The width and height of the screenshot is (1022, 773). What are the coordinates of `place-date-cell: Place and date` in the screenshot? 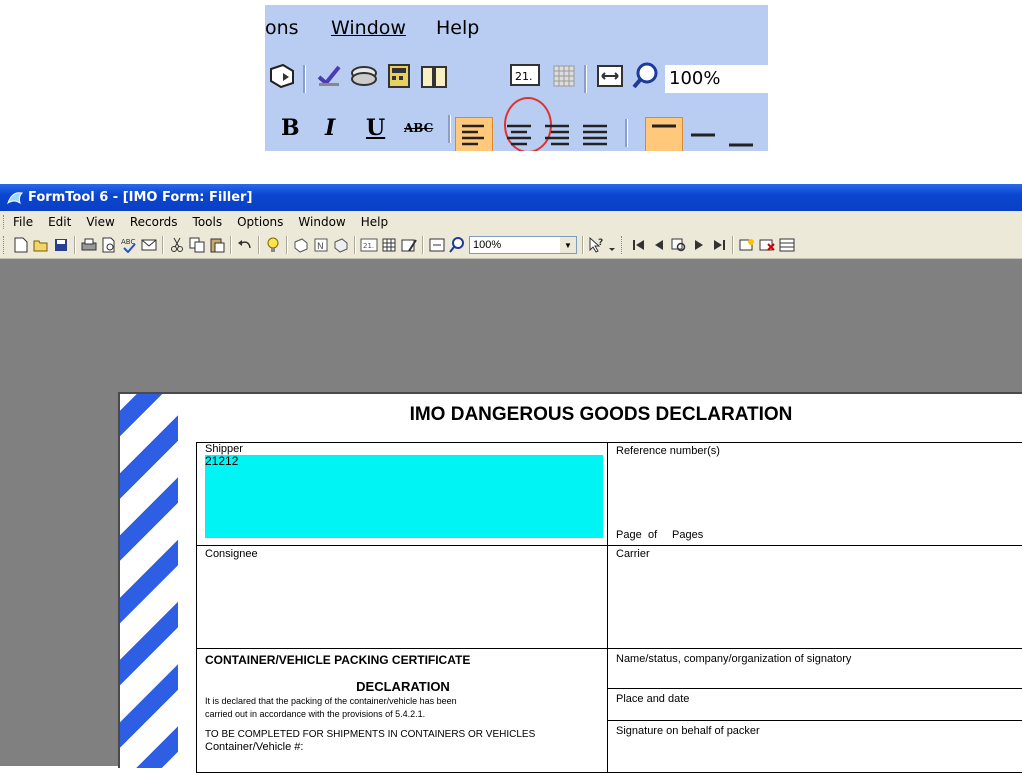 It's located at (814, 704).